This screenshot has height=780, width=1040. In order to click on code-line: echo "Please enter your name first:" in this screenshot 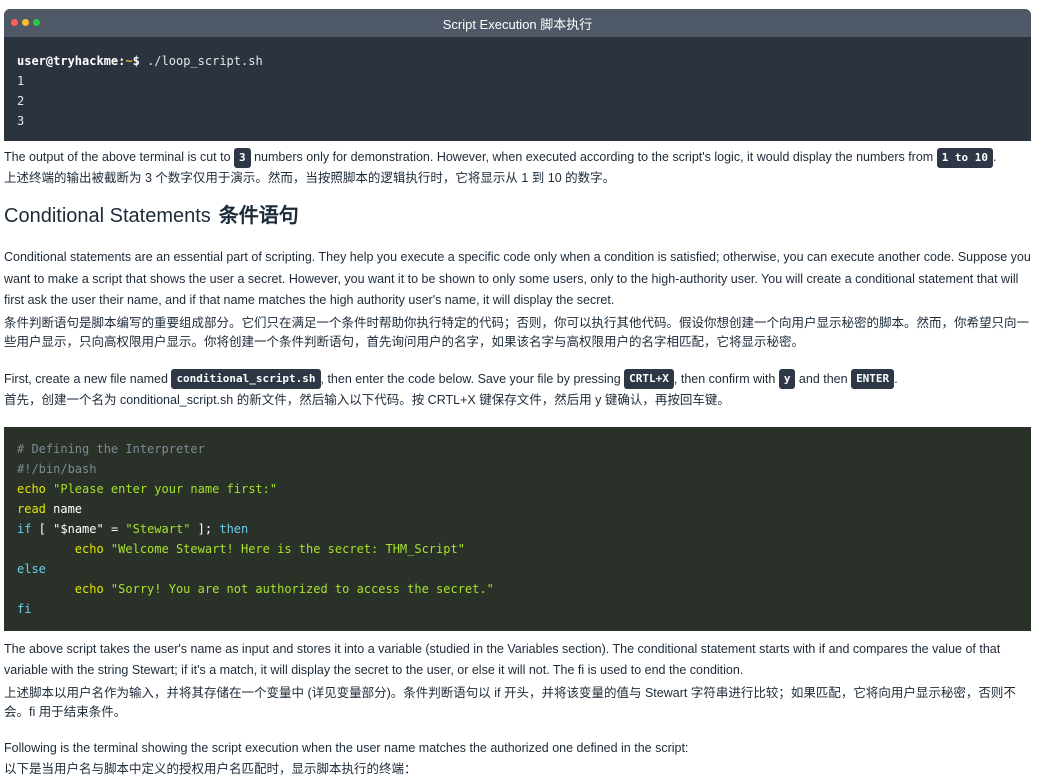, I will do `click(147, 488)`.